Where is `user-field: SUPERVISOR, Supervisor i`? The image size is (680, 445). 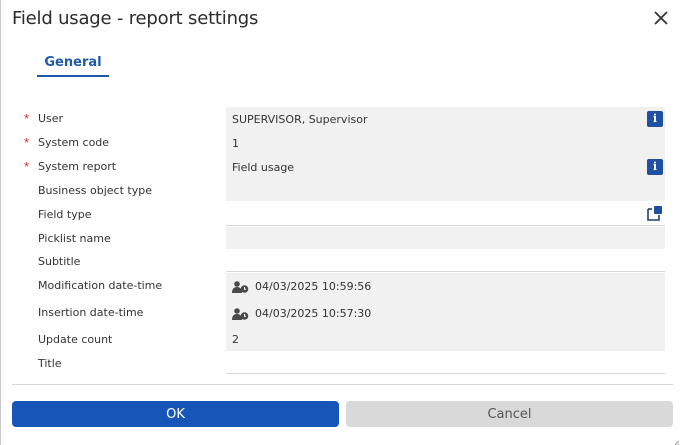
user-field: SUPERVISOR, Supervisor i is located at coordinates (445, 119).